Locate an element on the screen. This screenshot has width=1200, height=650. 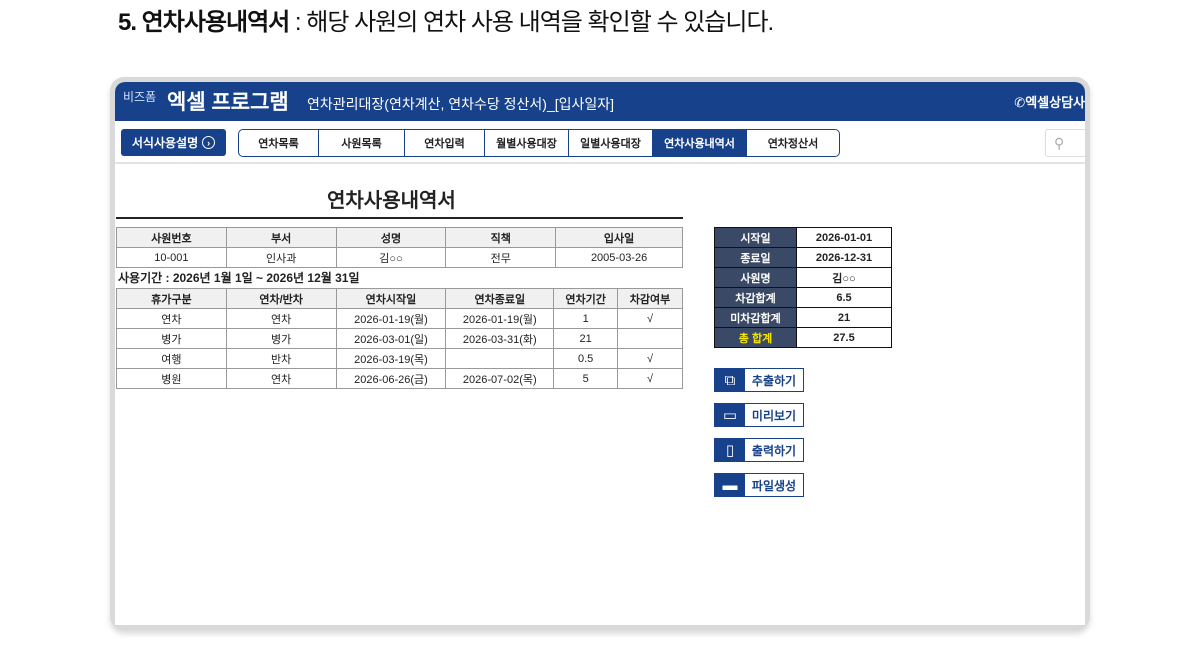
usage-row: 여행 반차 2026-03-19(목) 0.5 √ is located at coordinates (399, 358).